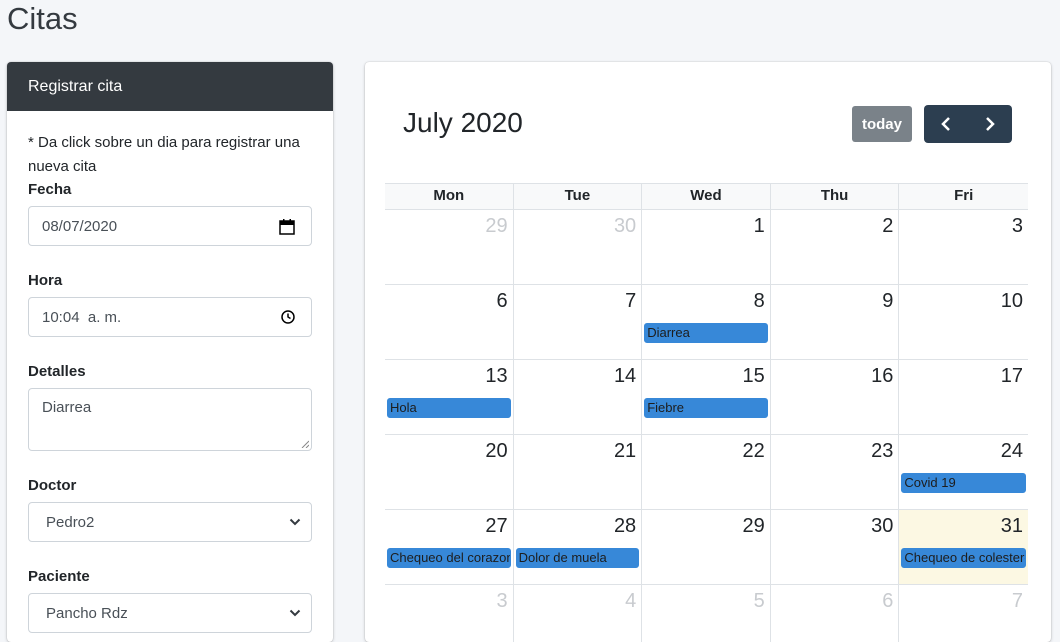 This screenshot has width=1060, height=642. What do you see at coordinates (963, 547) in the screenshot?
I see `day-cell: 31 Chequeo de colesterol` at bounding box center [963, 547].